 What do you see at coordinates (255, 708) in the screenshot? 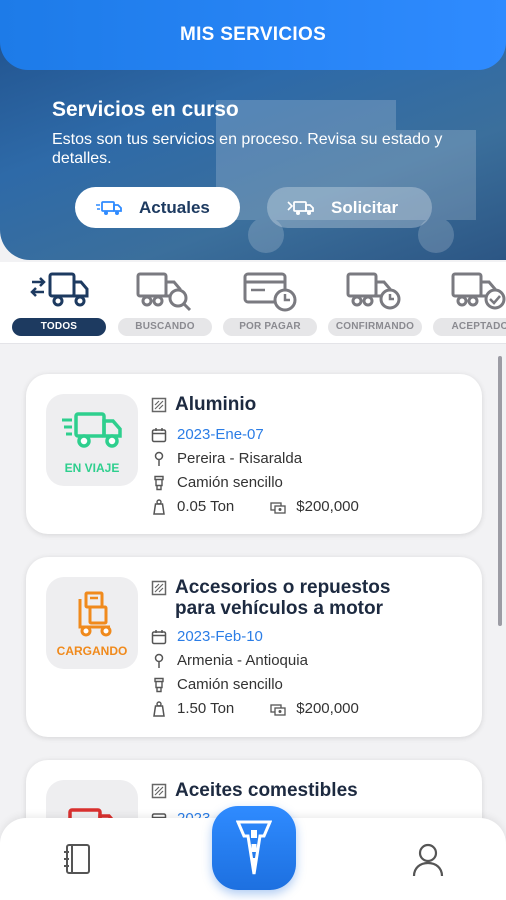
I see `service-weight-row: 1.50 Ton $200,000` at bounding box center [255, 708].